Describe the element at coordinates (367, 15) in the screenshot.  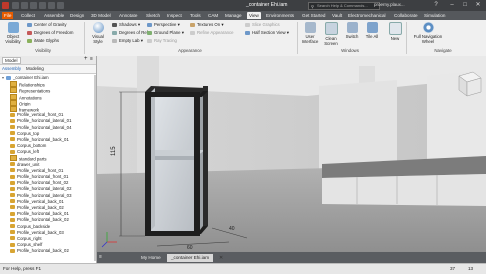
I see `tab-electromechanical: Electromechanical` at that location.